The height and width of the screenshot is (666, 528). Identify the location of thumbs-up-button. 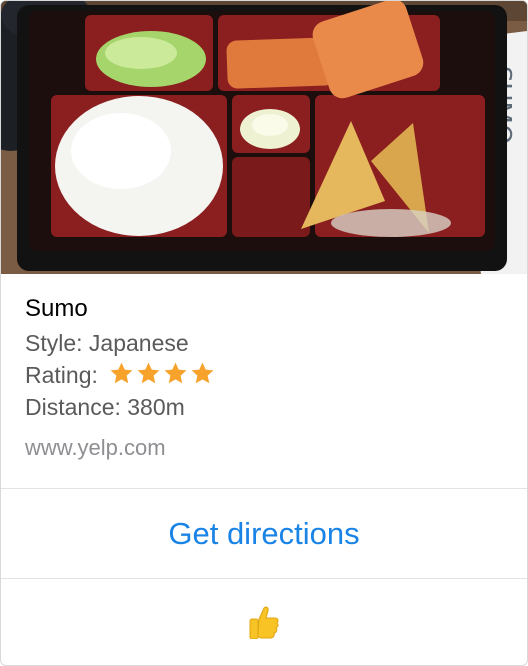
(264, 622).